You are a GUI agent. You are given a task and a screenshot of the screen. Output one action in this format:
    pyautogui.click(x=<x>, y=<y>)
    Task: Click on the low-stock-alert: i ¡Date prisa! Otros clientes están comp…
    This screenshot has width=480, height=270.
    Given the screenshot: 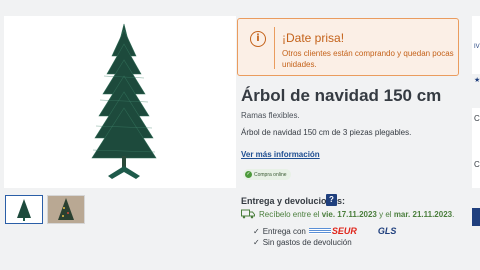 What is the action you would take?
    pyautogui.click(x=348, y=47)
    